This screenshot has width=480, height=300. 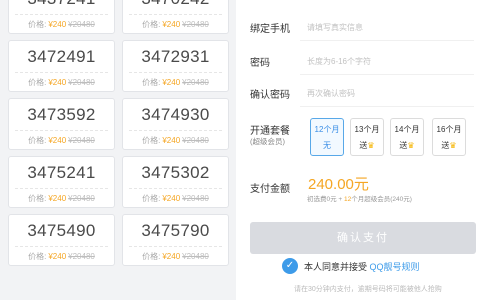 I want to click on confirm-pay-button: 确认支付, so click(x=363, y=238).